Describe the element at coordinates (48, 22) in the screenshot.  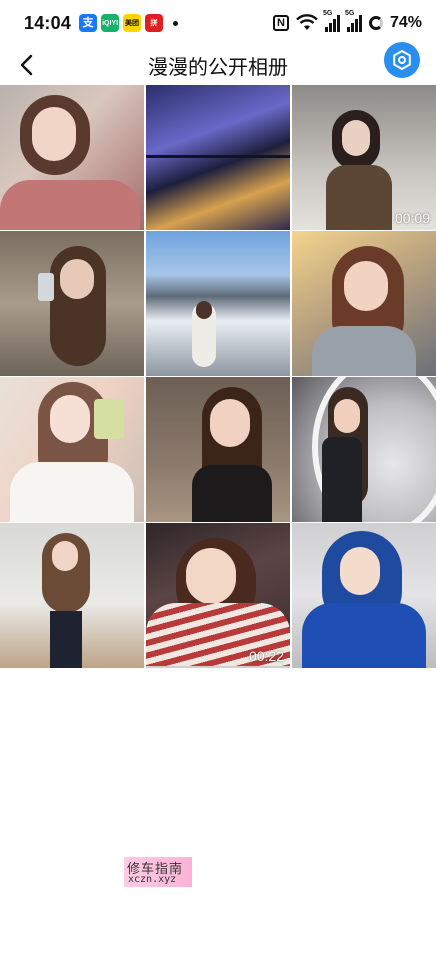
I see `clock: 14:04` at that location.